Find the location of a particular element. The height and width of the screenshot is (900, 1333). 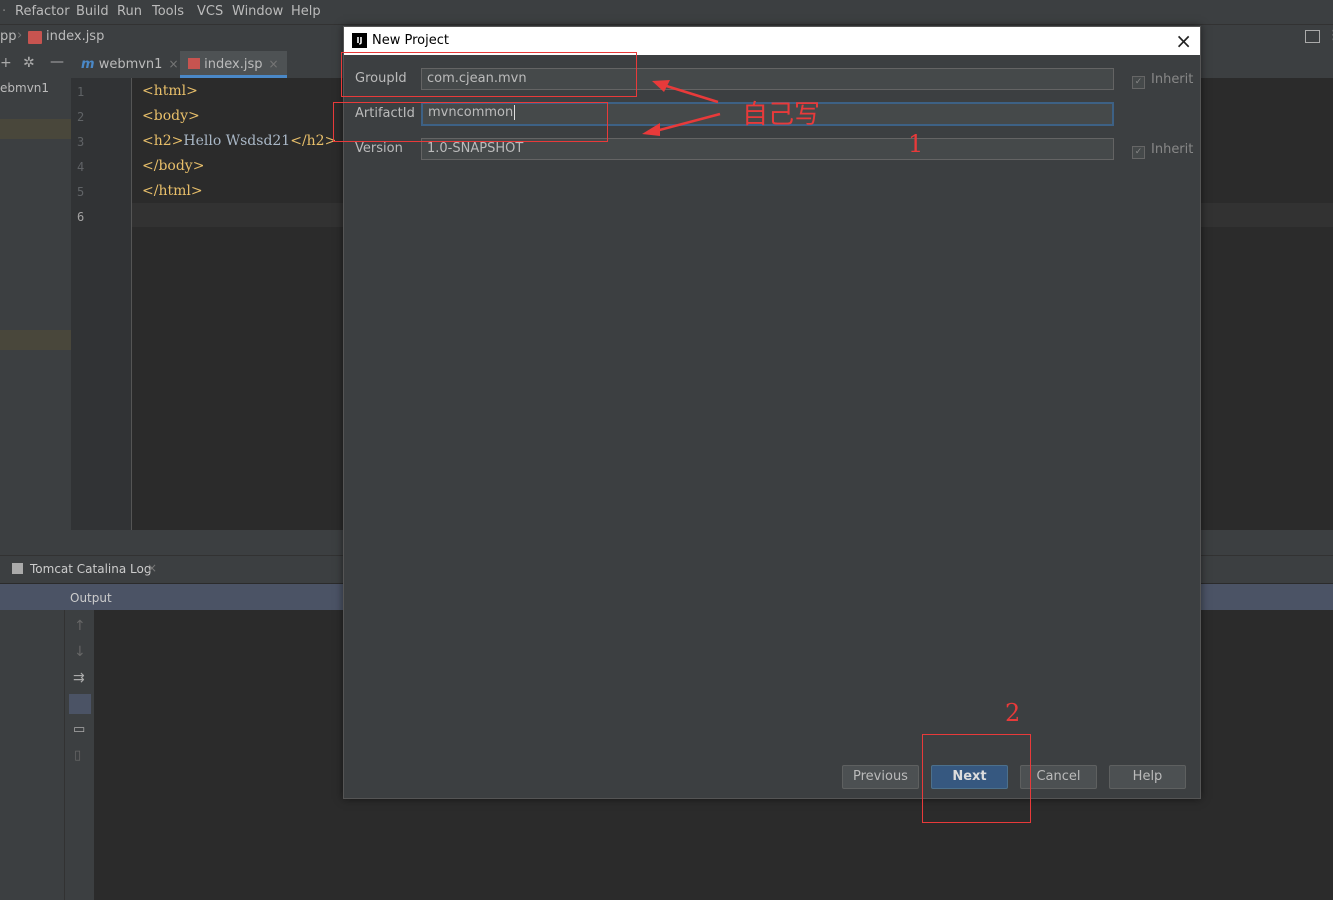

console-icon is located at coordinates (17, 568).